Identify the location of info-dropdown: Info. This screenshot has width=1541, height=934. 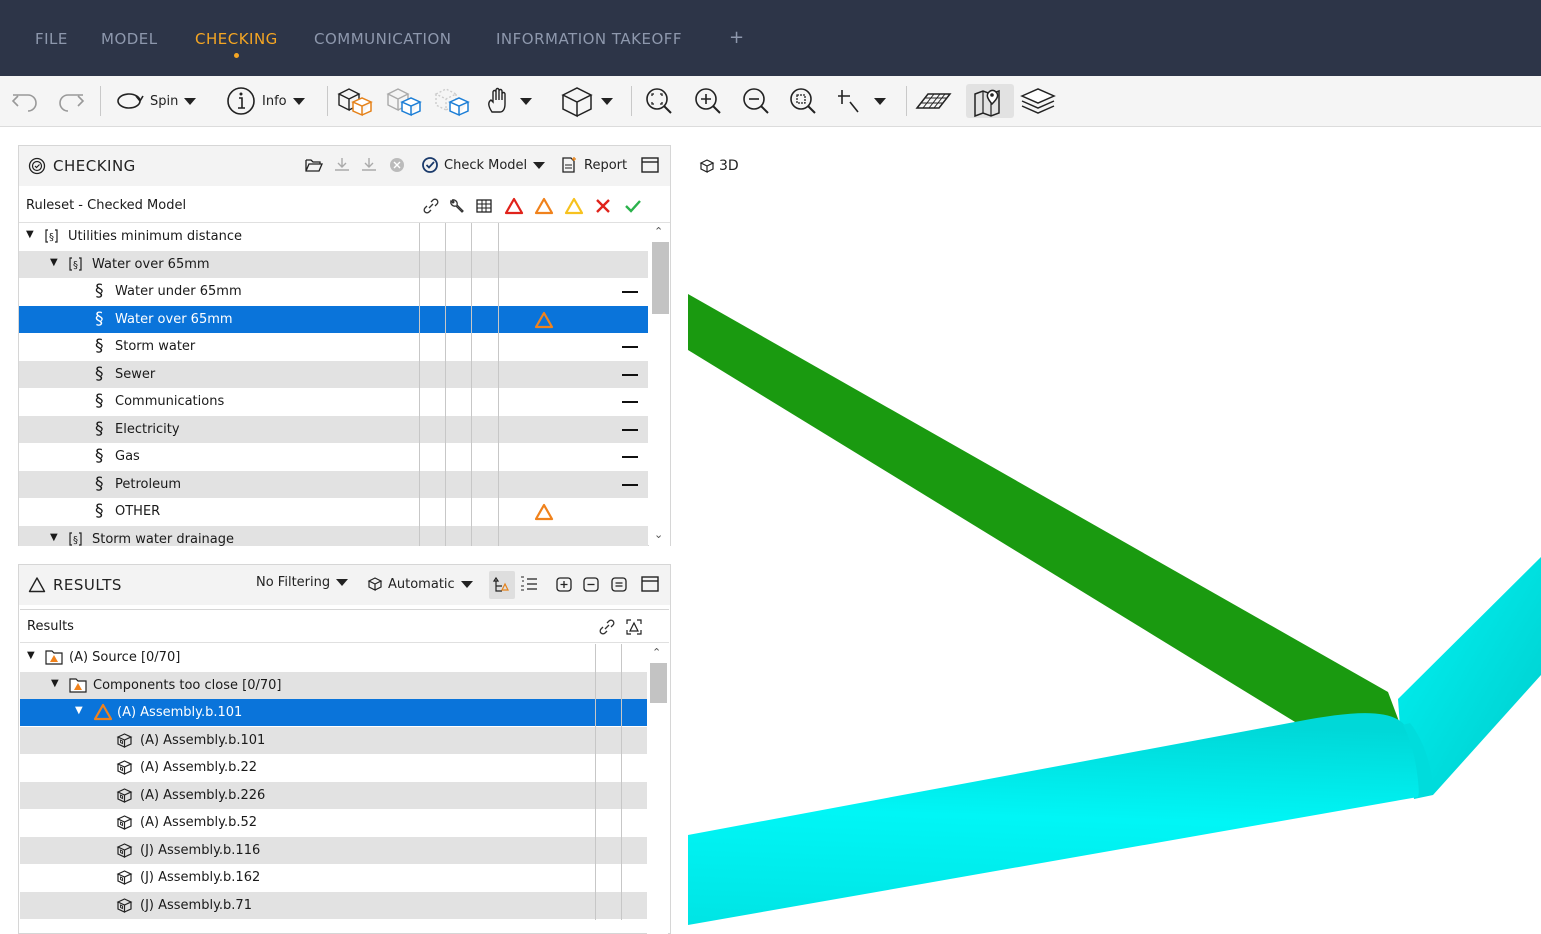
(264, 101).